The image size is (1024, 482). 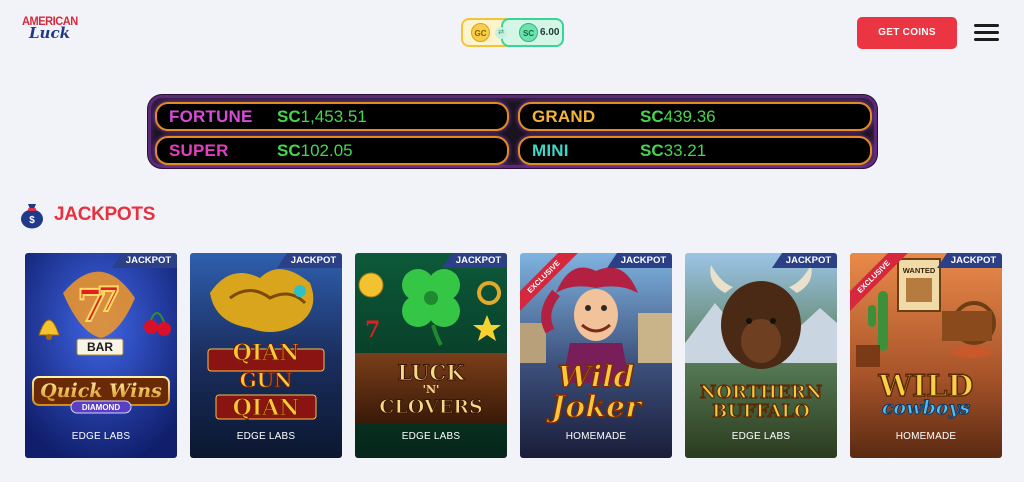 I want to click on sweeps-coin-balance: 6.00, so click(x=550, y=32).